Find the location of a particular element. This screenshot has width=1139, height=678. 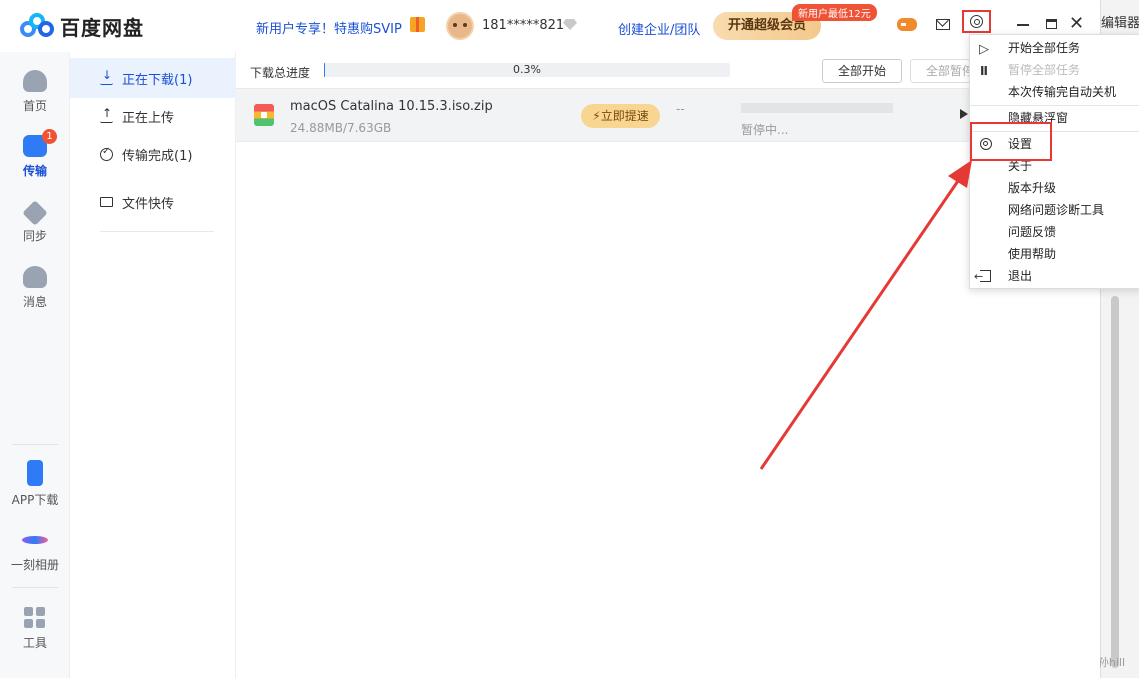

pause-icon is located at coordinates (985, 71).